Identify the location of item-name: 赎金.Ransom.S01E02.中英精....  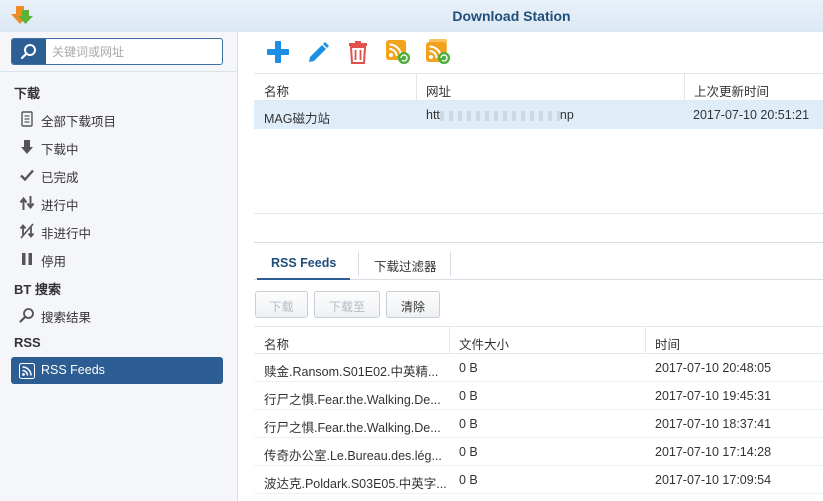
(351, 372).